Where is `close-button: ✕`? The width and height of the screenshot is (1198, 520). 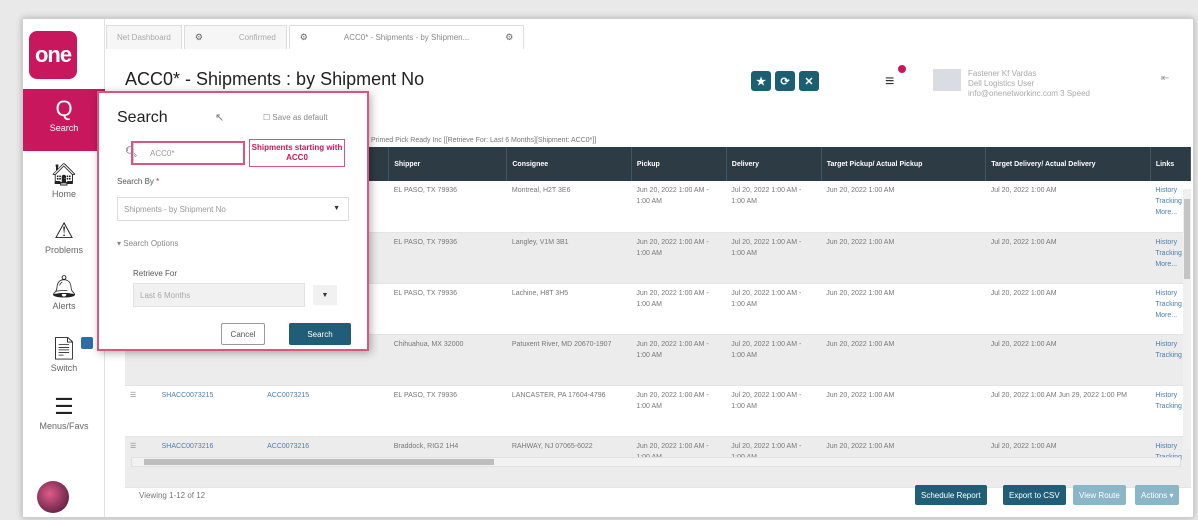 close-button: ✕ is located at coordinates (809, 81).